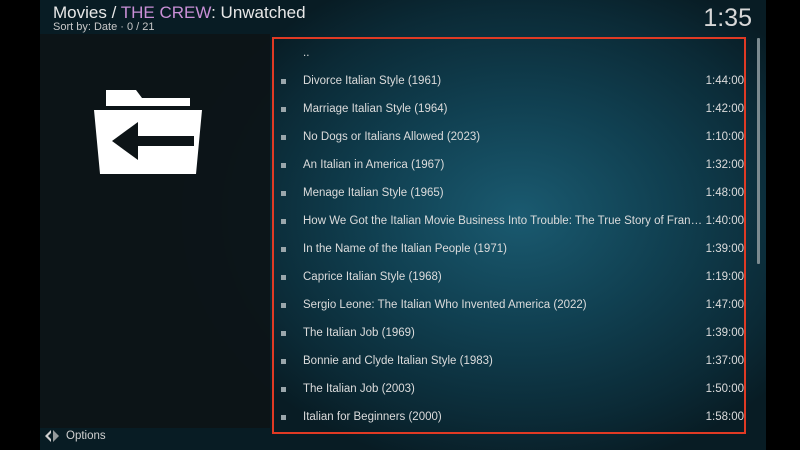 Image resolution: width=800 pixels, height=450 pixels. What do you see at coordinates (258, 12) in the screenshot?
I see `title-filter: : Unwatched` at bounding box center [258, 12].